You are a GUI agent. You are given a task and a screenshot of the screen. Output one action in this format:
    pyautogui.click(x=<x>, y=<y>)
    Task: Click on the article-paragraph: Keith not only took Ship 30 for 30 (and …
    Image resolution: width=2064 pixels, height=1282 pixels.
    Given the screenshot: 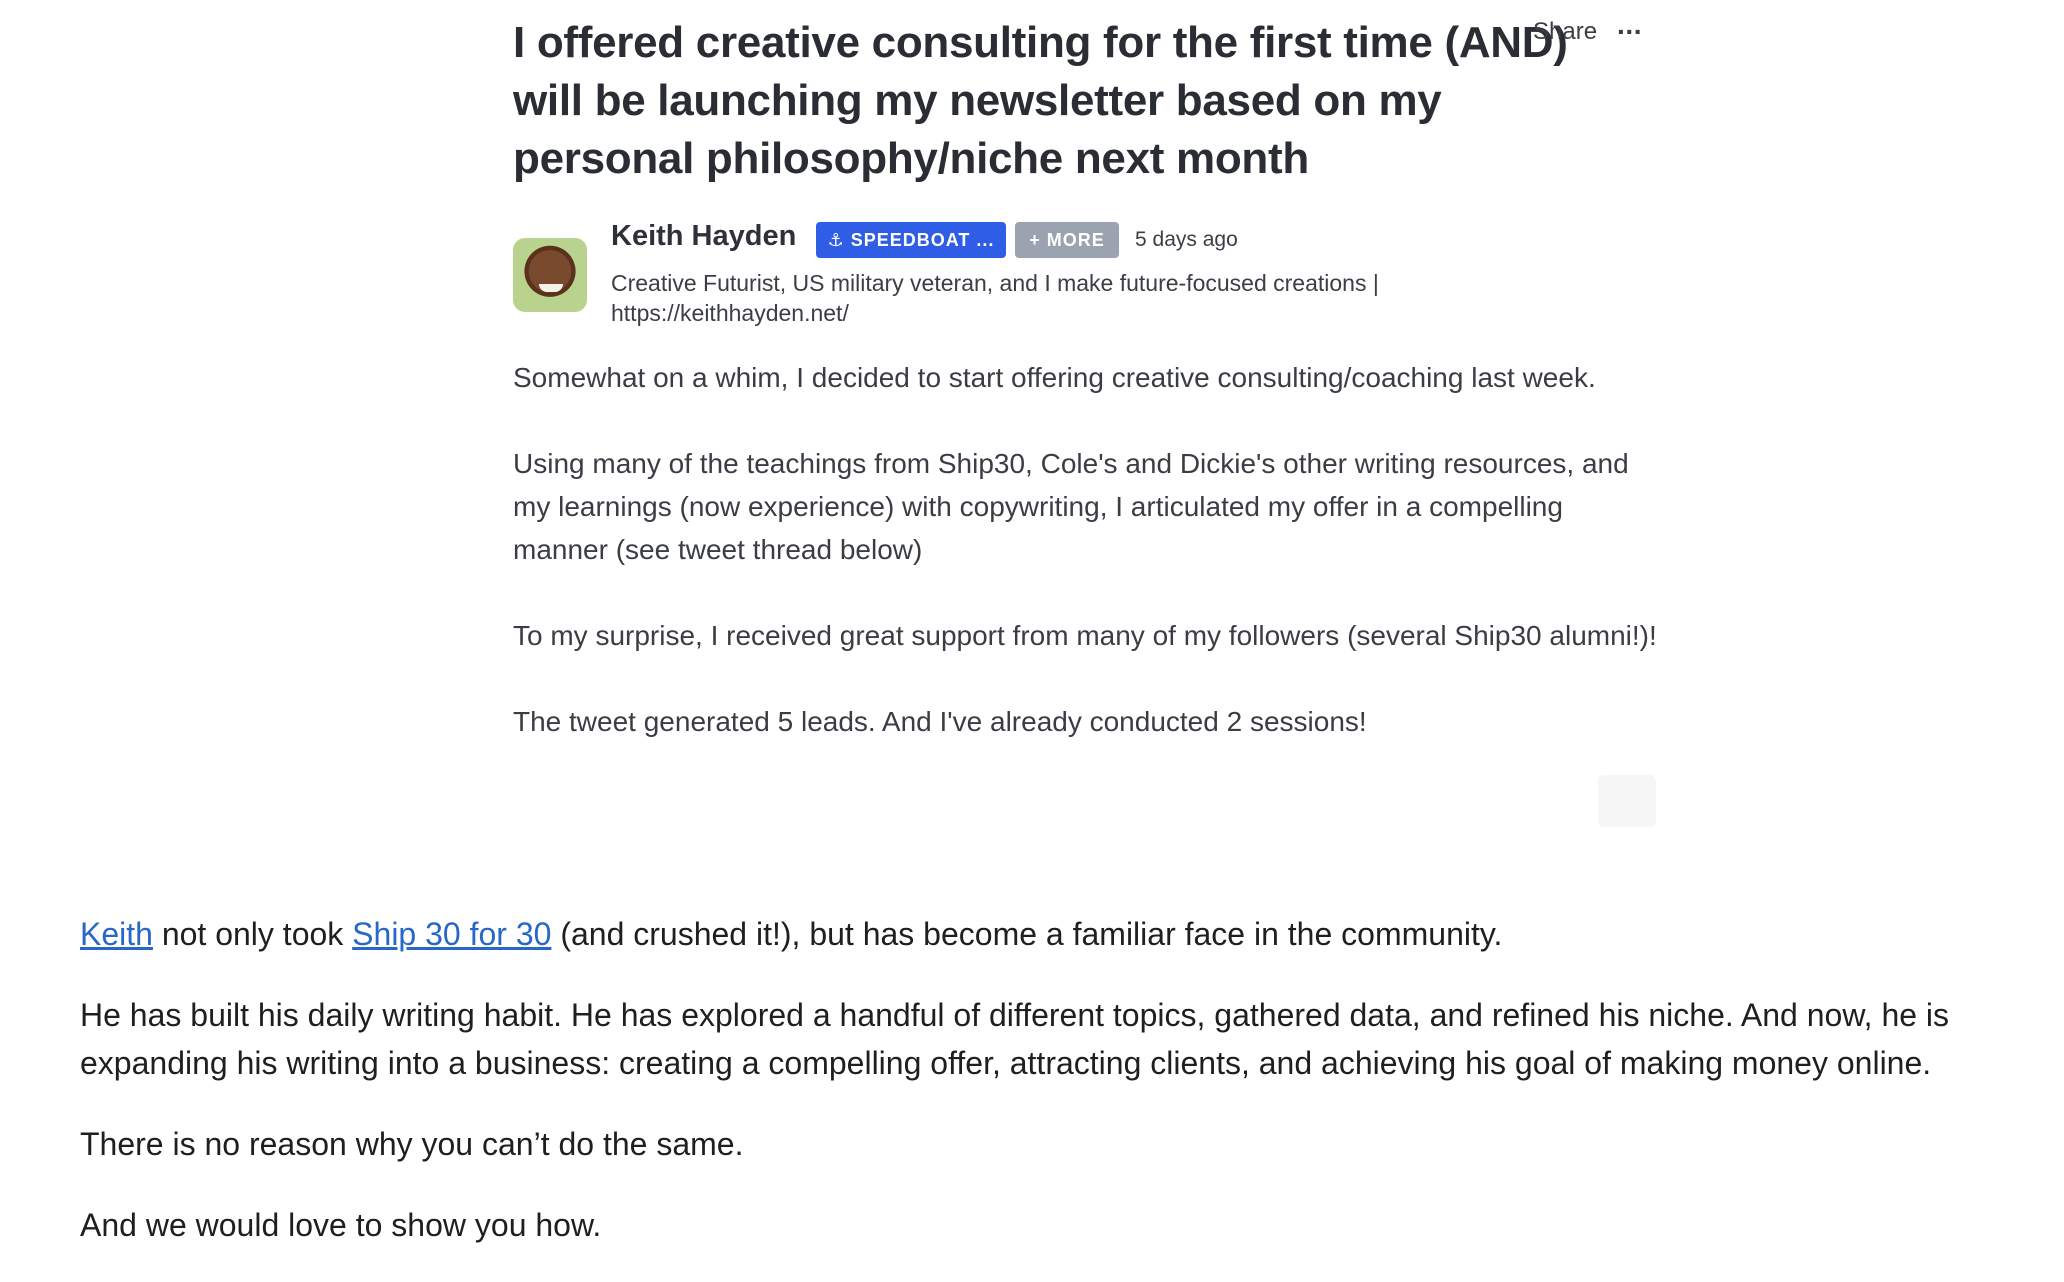 What is the action you would take?
    pyautogui.click(x=1050, y=934)
    